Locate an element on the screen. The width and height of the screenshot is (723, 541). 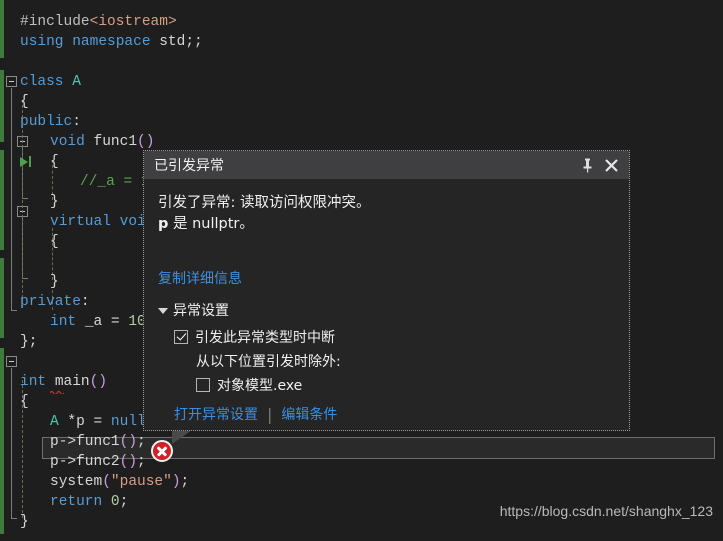
pin-icon is located at coordinates (587, 165).